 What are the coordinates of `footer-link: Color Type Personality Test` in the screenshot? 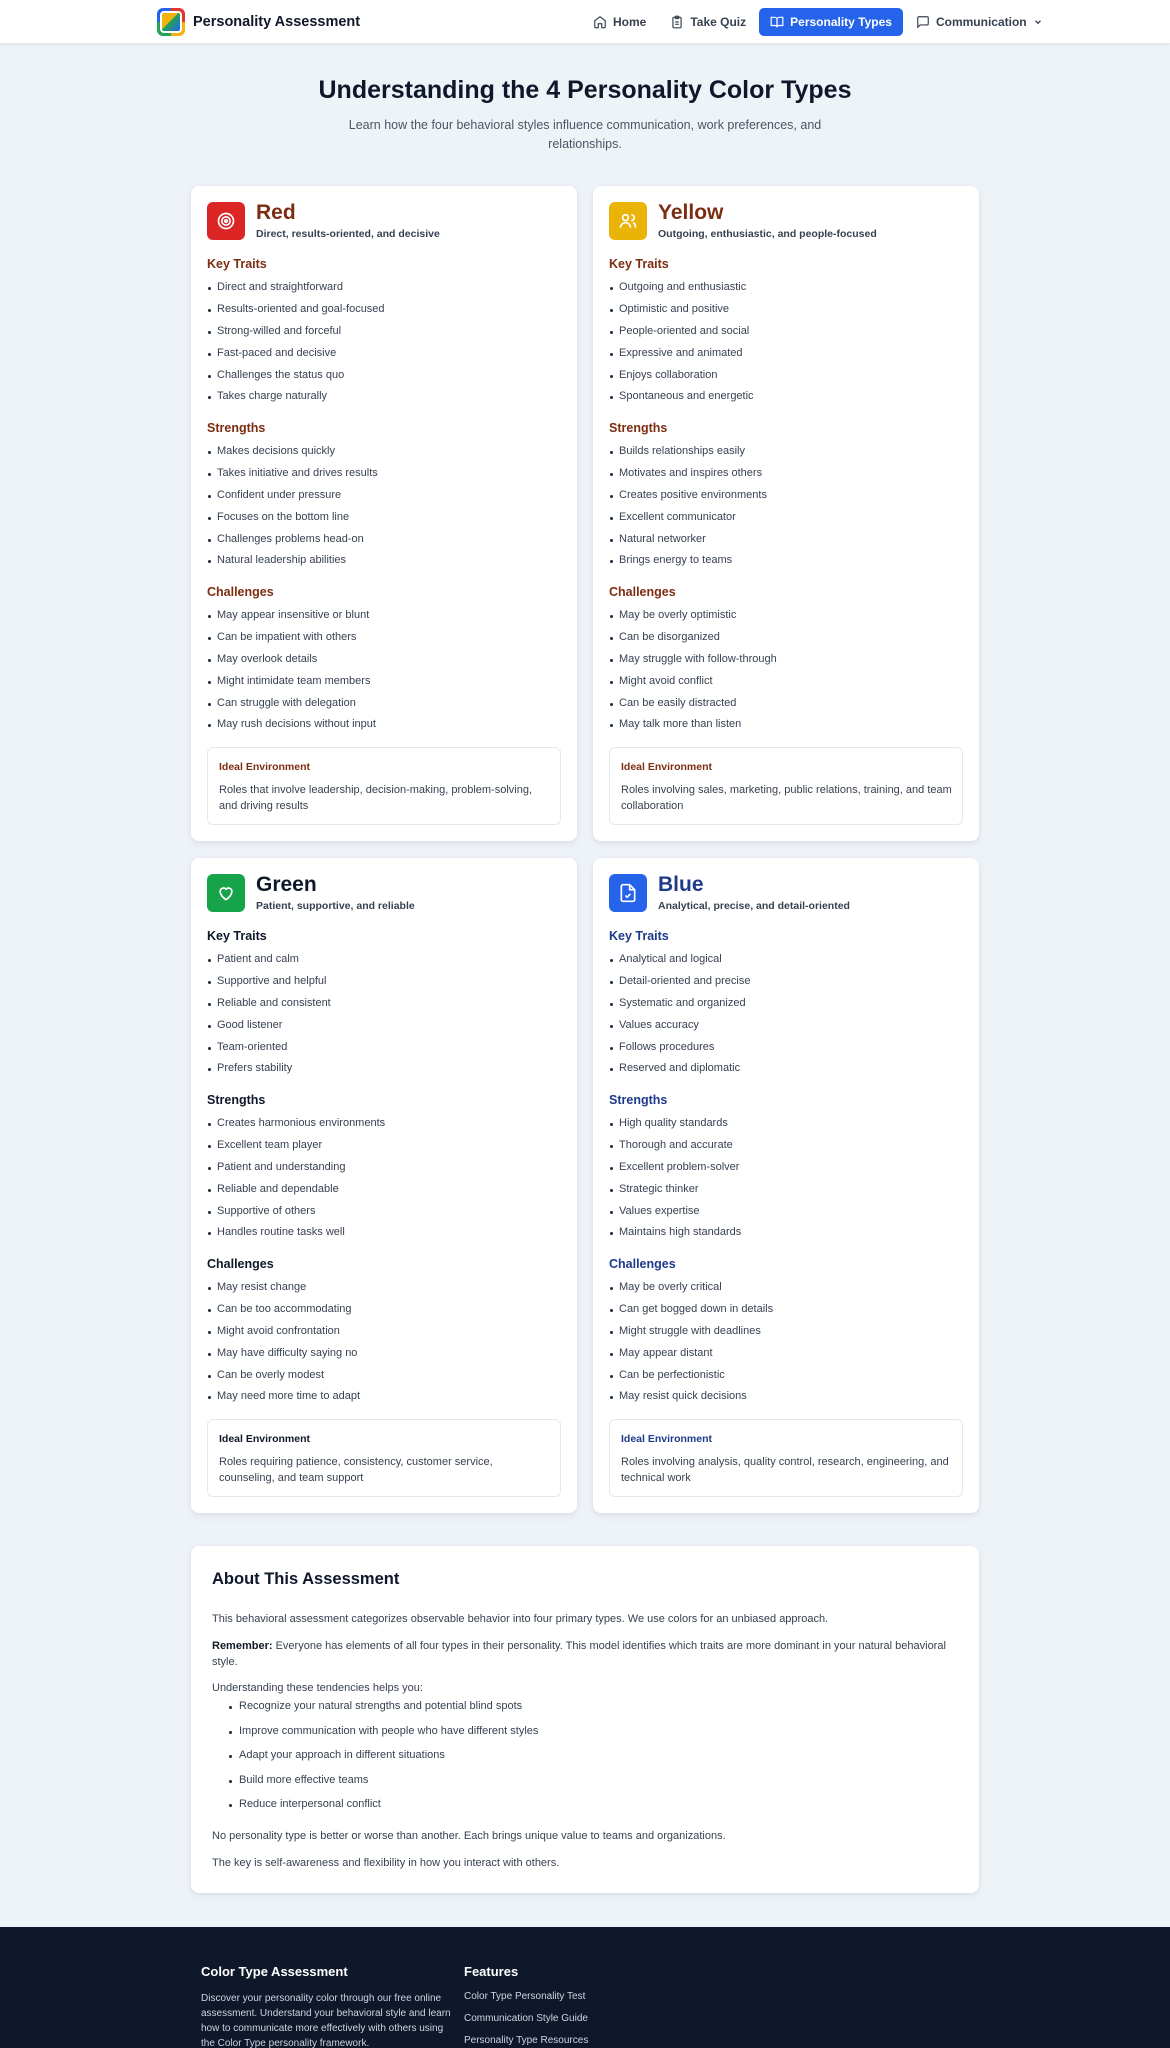 It's located at (526, 2002).